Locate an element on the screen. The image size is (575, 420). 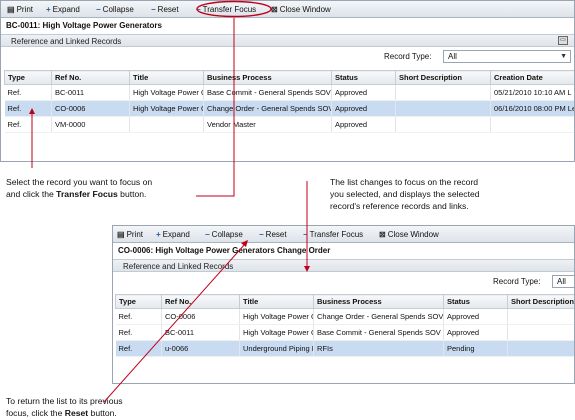
top-record-type-row: Record Type: All ▼ is located at coordinates (287, 57).